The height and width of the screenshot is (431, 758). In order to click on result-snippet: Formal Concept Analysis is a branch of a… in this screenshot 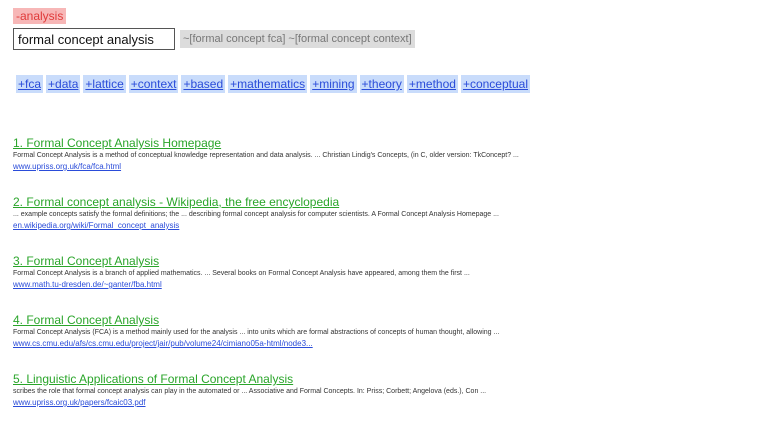, I will do `click(241, 273)`.